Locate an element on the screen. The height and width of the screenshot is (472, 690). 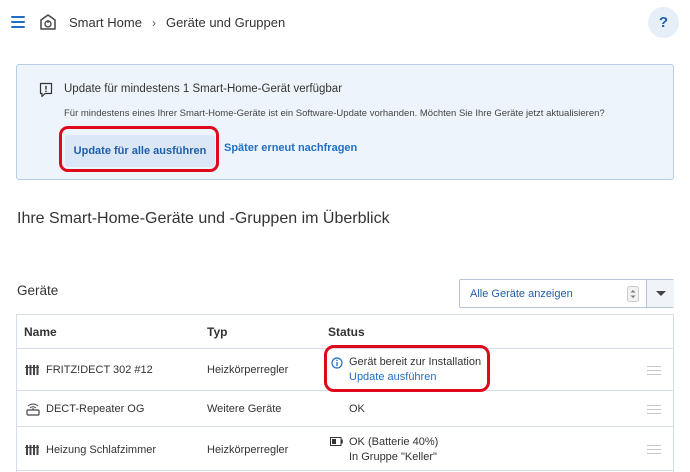
table-header: Name Typ Status is located at coordinates (345, 332).